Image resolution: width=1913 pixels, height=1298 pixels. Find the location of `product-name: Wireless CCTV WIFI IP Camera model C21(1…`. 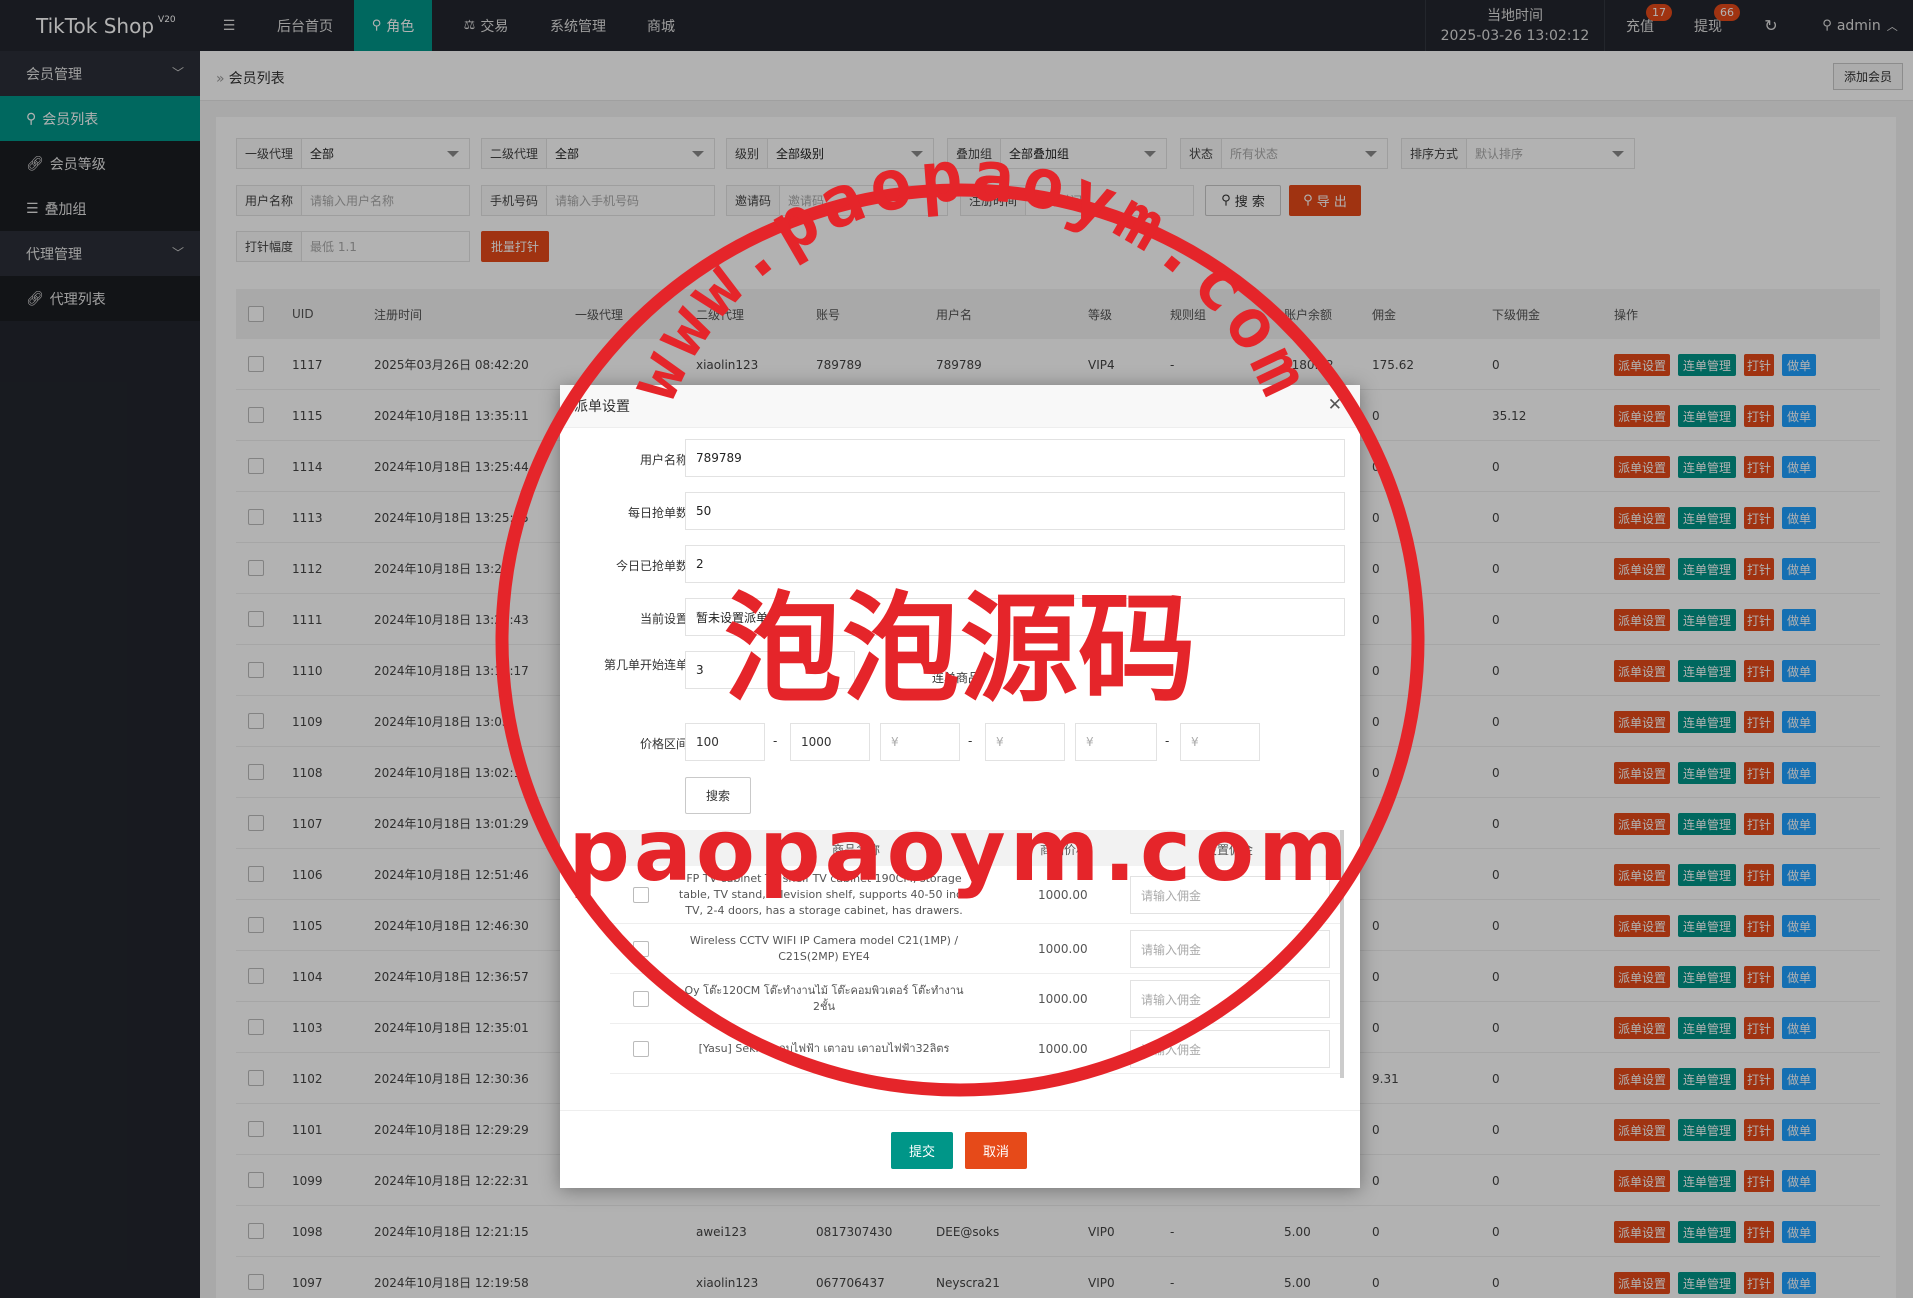

product-name: Wireless CCTV WIFI IP Camera model C21(1… is located at coordinates (824, 948).